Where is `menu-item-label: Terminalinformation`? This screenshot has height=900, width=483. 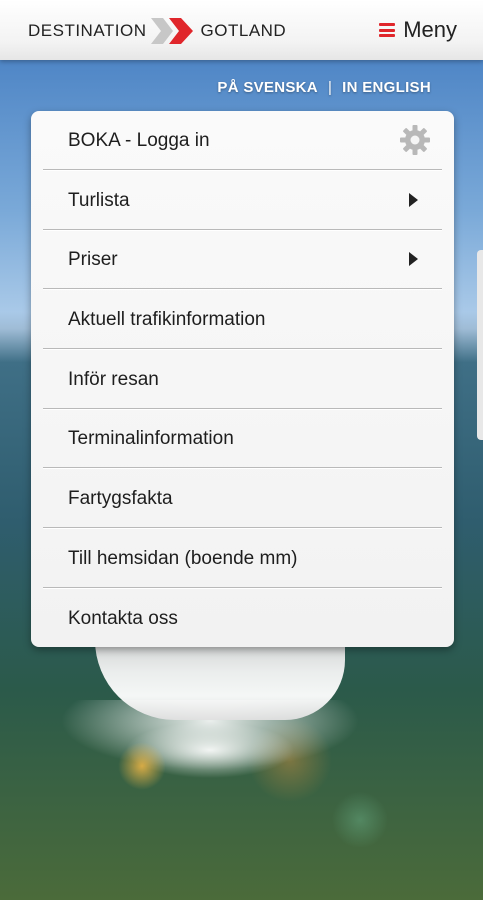
menu-item-label: Terminalinformation is located at coordinates (151, 438).